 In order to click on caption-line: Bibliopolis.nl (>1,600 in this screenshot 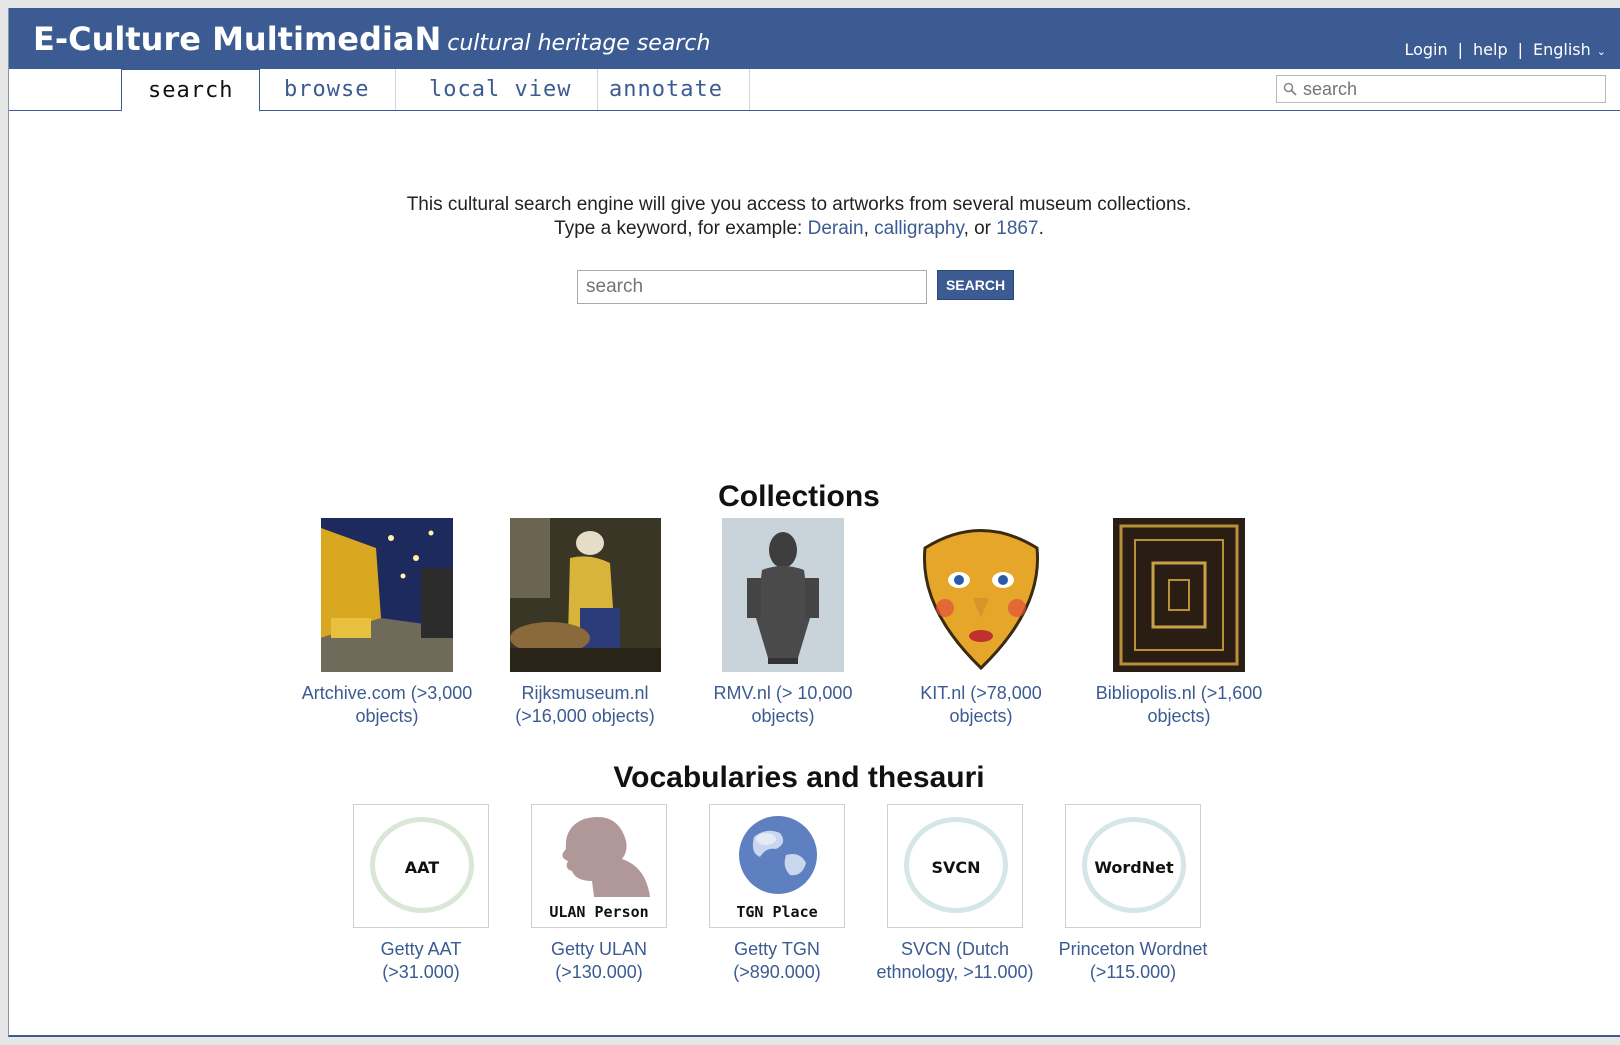, I will do `click(1179, 693)`.